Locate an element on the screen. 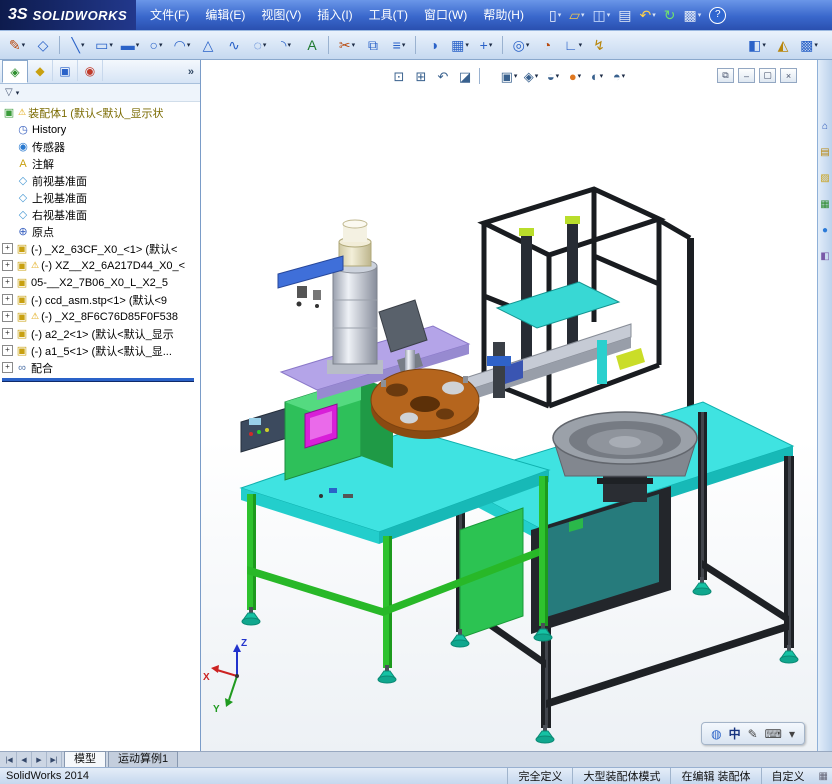 This screenshot has height=784, width=832. line-tool-button: ╲ ▾ is located at coordinates (78, 45).